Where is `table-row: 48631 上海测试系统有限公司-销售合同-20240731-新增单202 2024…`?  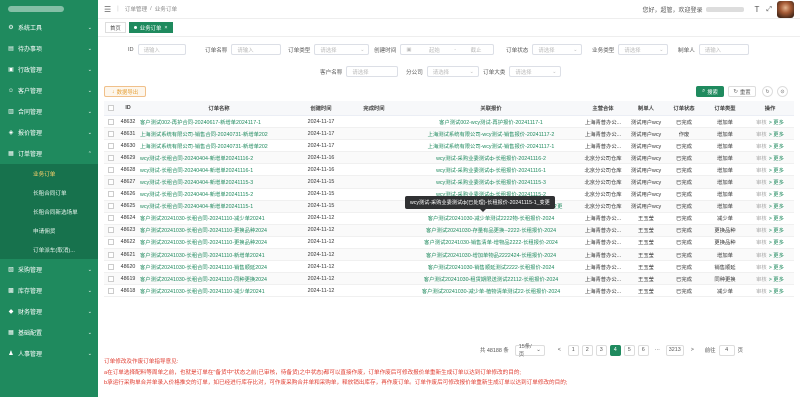
table-row: 48631 上海测试系统有限公司-销售合同-20240731-新增单202 2024… is located at coordinates (449, 134).